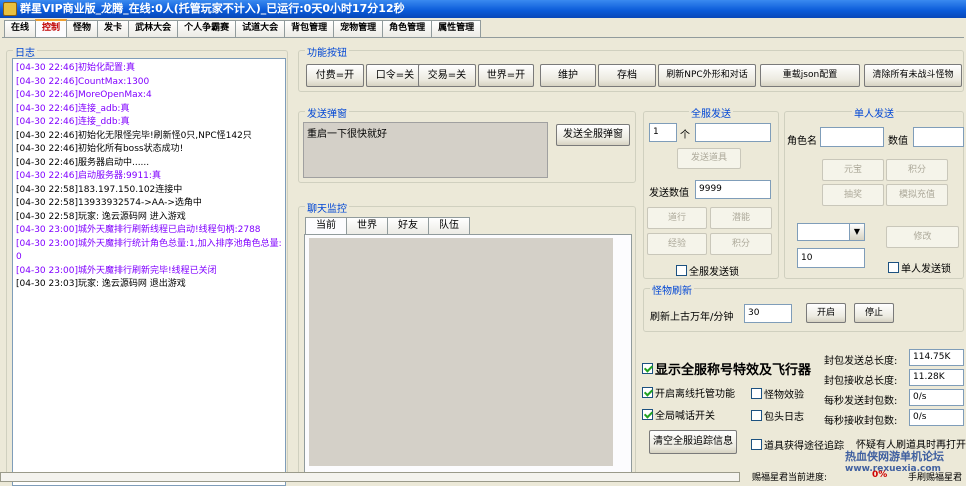  What do you see at coordinates (456, 28) in the screenshot?
I see `tab-10: 属性管理` at bounding box center [456, 28].